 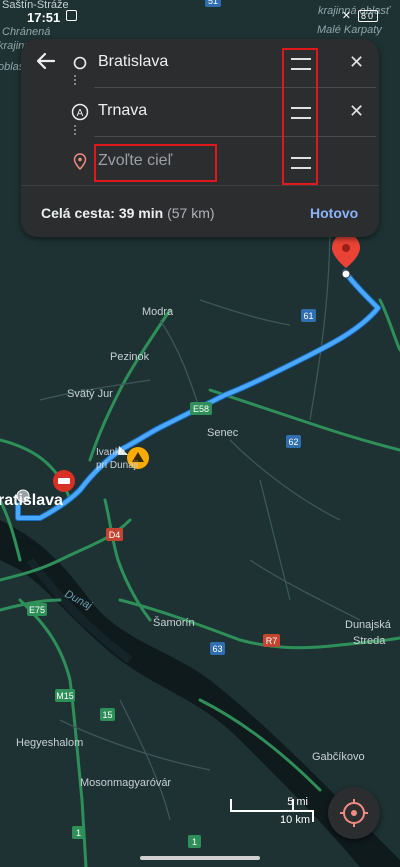 I want to click on road-shield-1b: 1, so click(x=78, y=832).